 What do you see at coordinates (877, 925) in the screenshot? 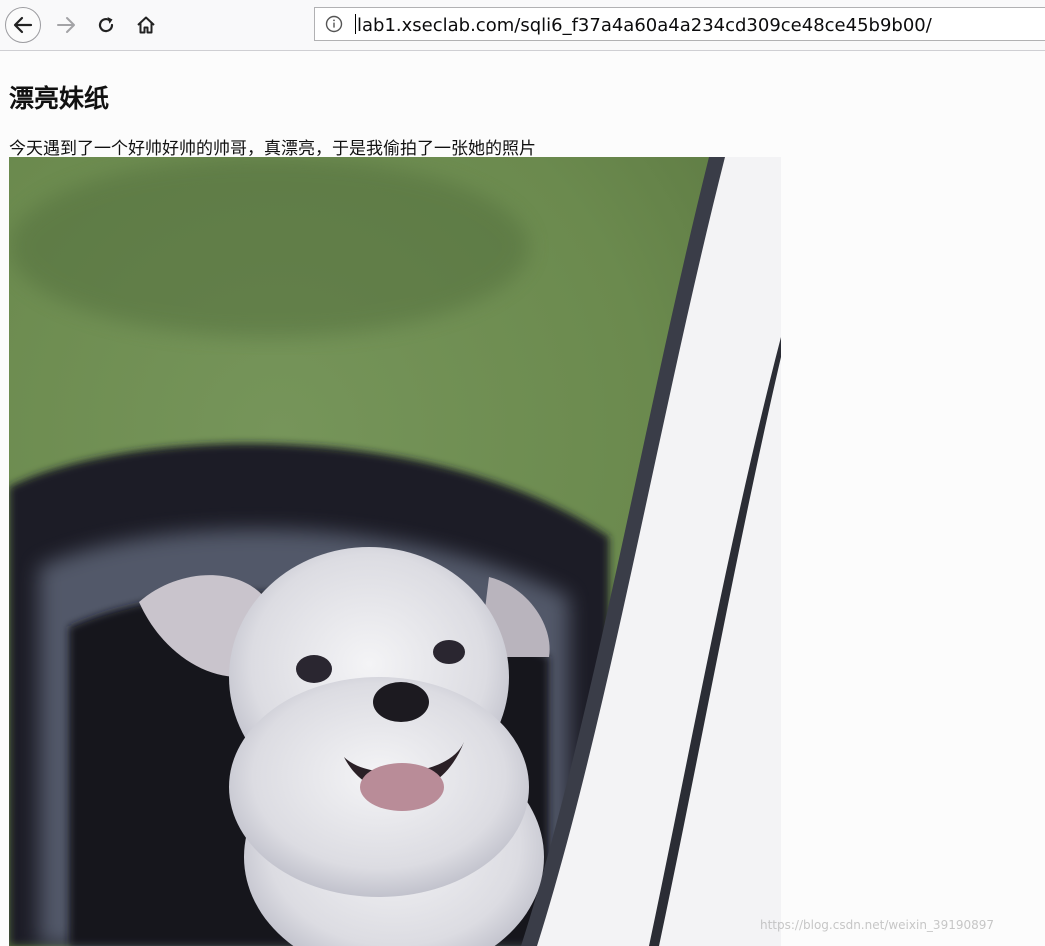
I see `watermark: https://blog.csdn.net/weixin_39190897` at bounding box center [877, 925].